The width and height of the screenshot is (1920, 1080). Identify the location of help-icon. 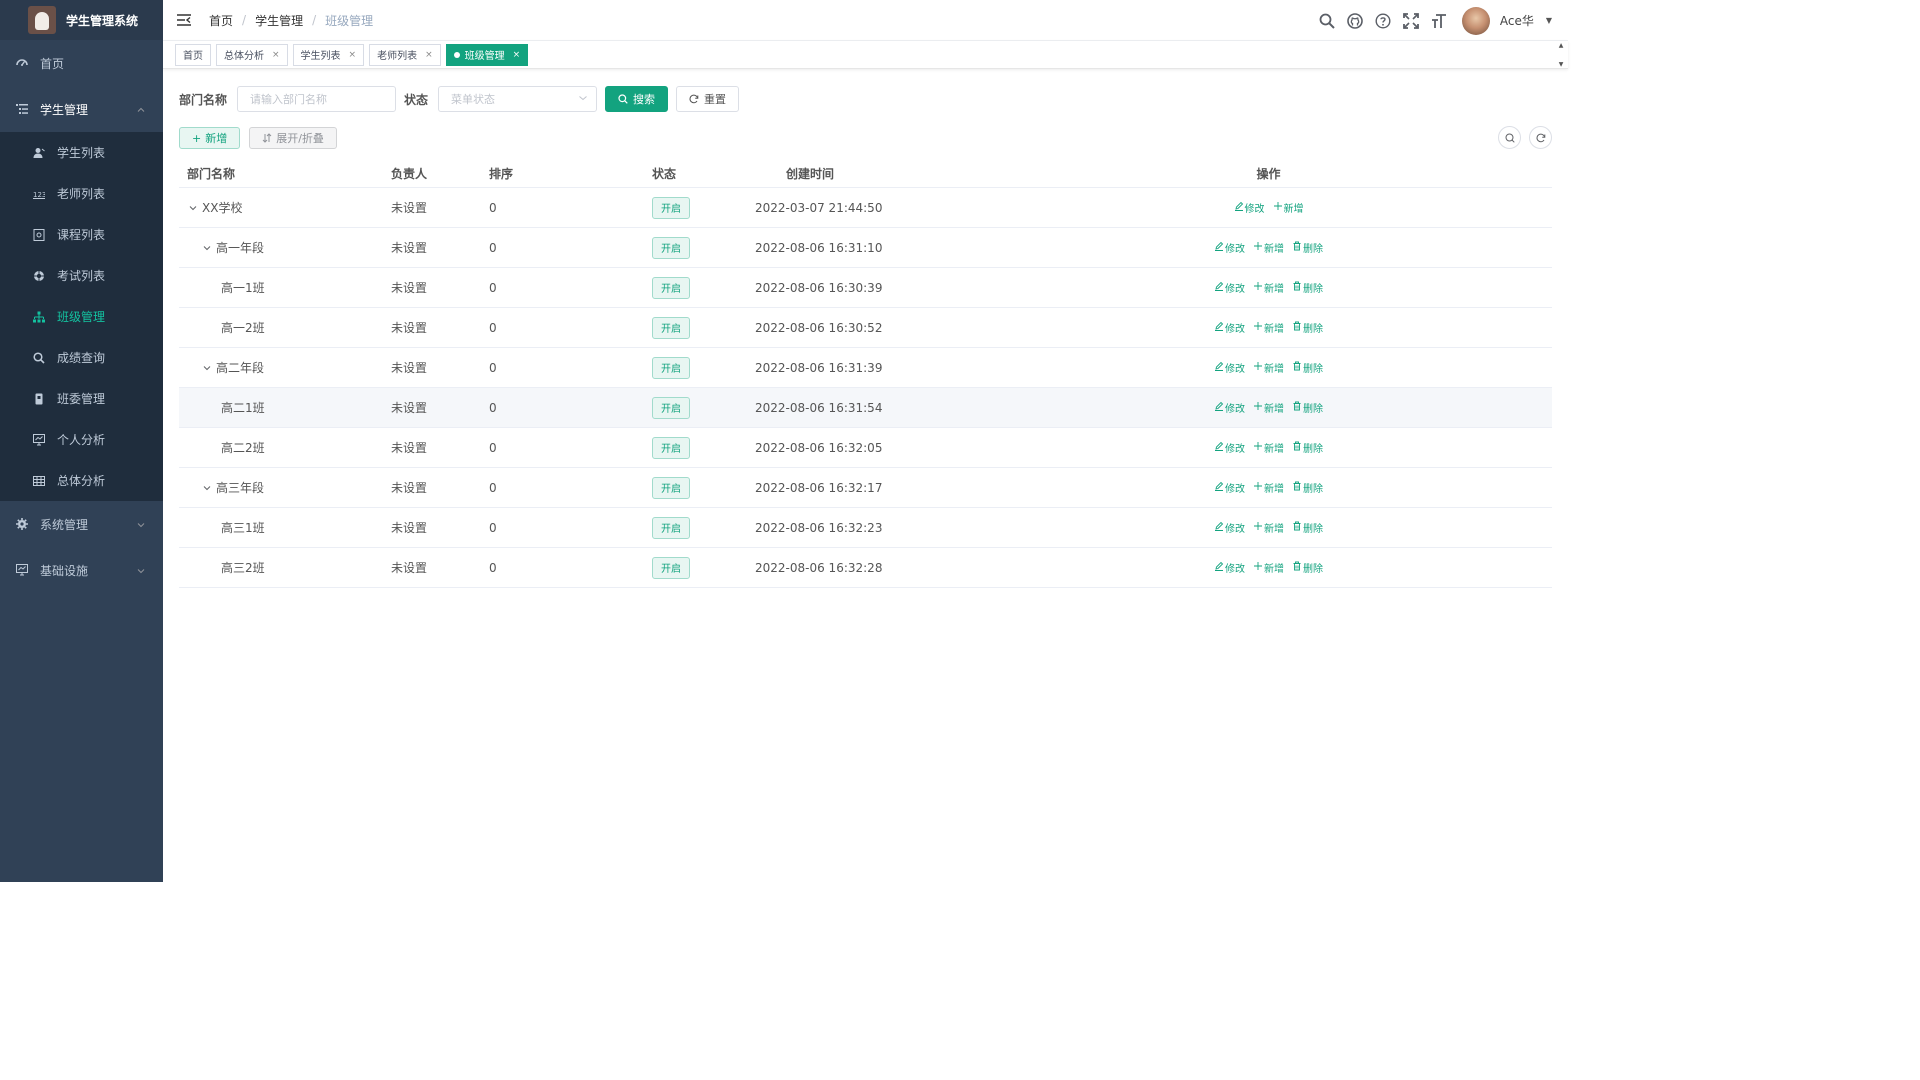
(1383, 21).